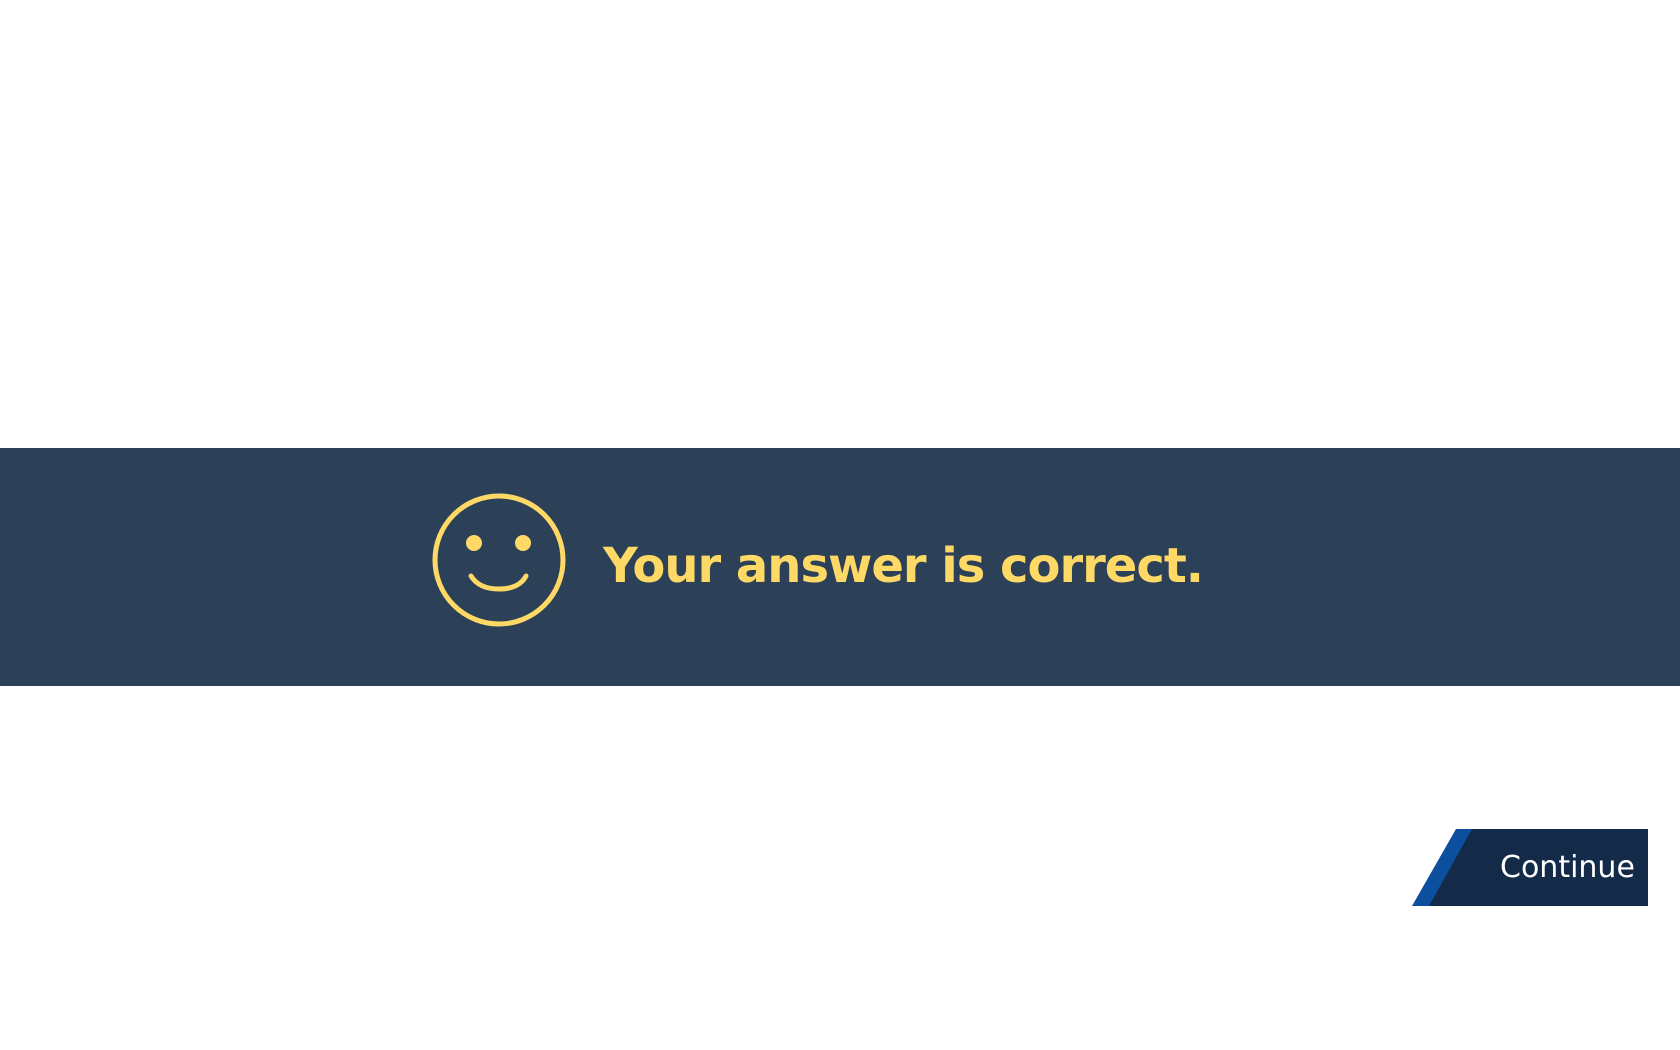 The image size is (1680, 1050). I want to click on feedback-message: Your answer is correct., so click(903, 566).